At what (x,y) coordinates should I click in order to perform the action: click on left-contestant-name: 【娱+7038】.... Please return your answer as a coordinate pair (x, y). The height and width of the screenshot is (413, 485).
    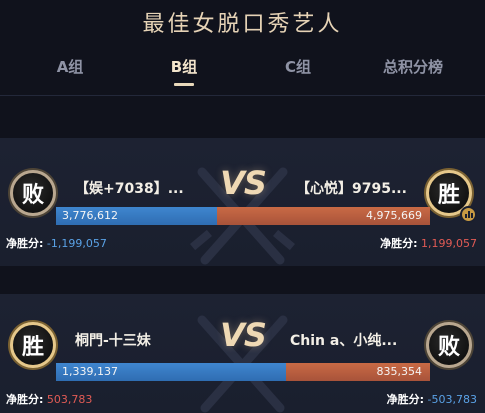
    Looking at the image, I should click on (129, 188).